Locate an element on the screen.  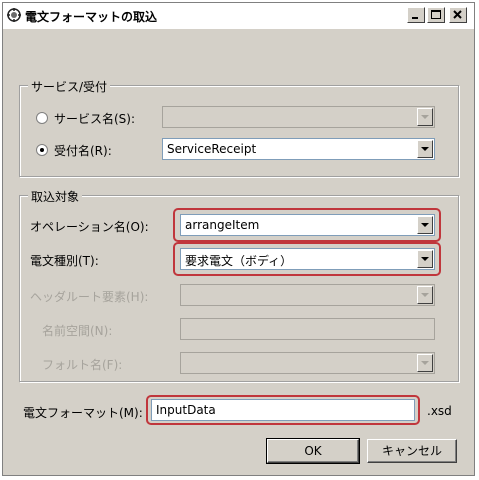
fault-name-dropdown-button is located at coordinates (425, 363).